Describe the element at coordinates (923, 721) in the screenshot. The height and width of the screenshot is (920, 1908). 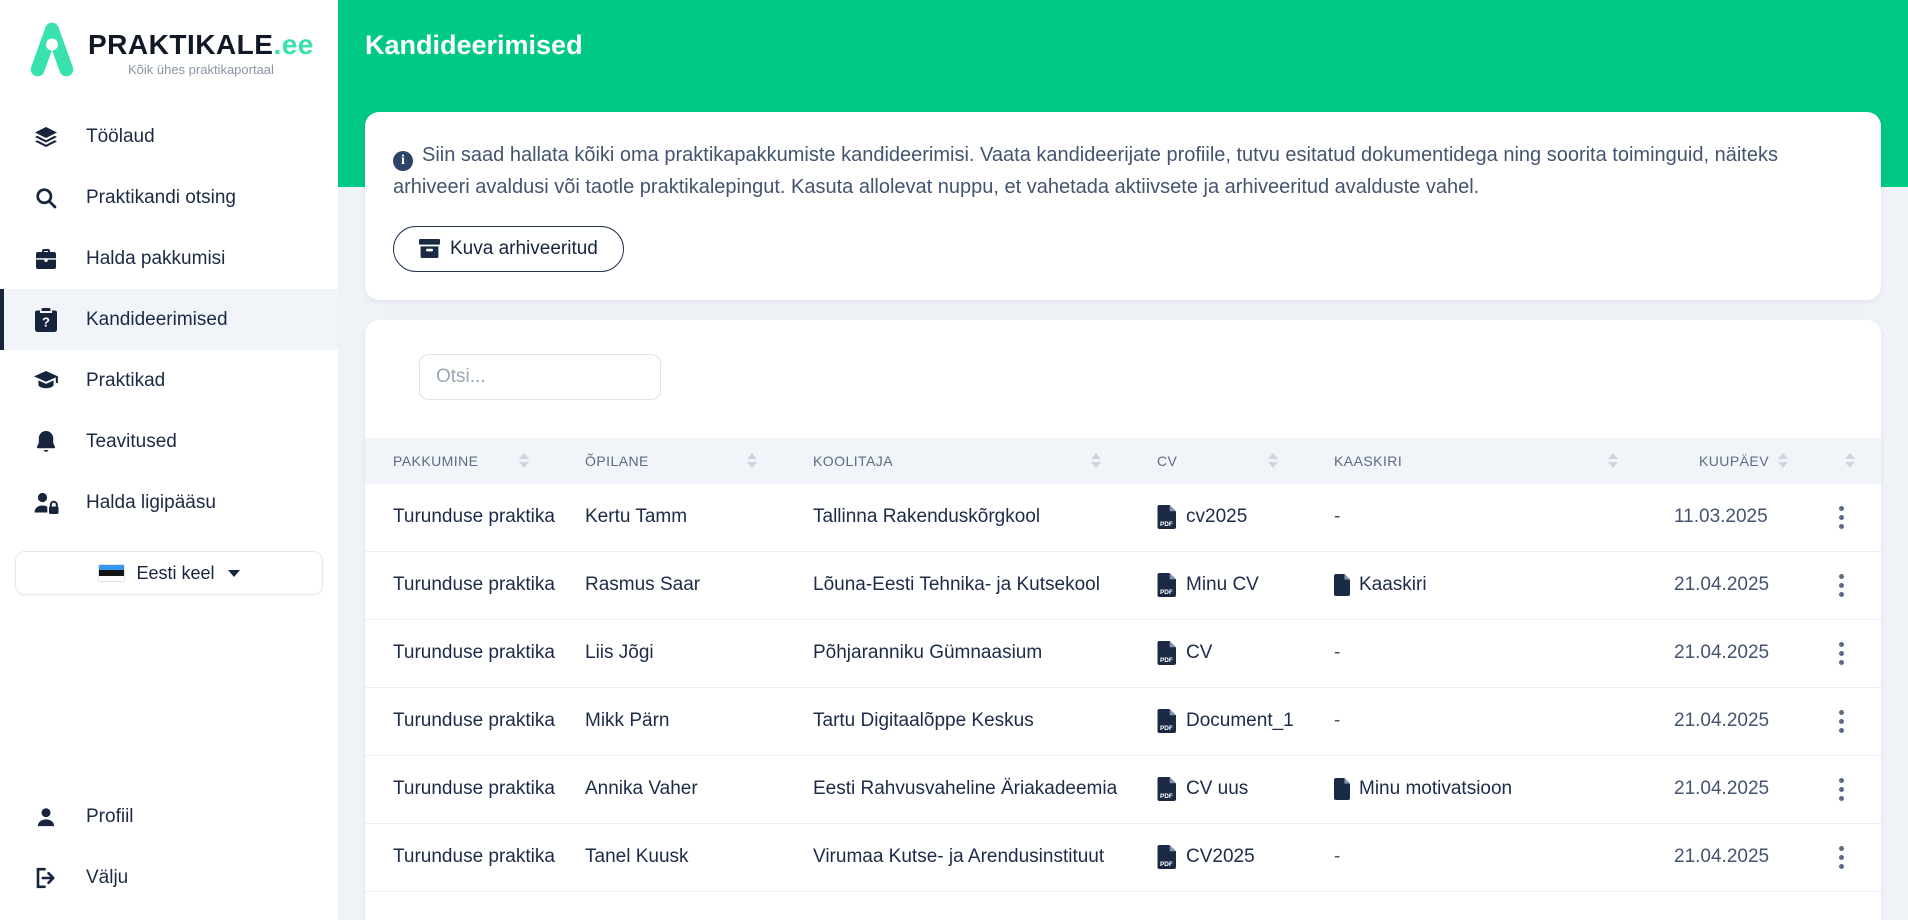
I see `cell-koolitaja: Tartu Digitaalõppe Keskus` at that location.